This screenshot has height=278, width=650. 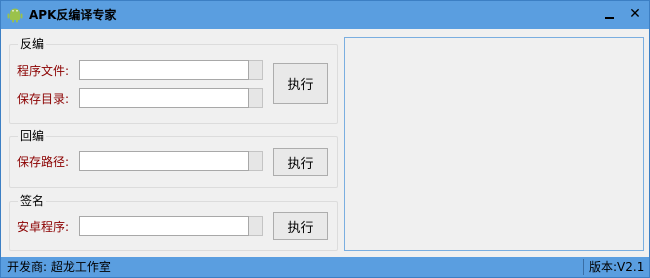 What do you see at coordinates (43, 162) in the screenshot?
I see `save-path-label: 保存路径:` at bounding box center [43, 162].